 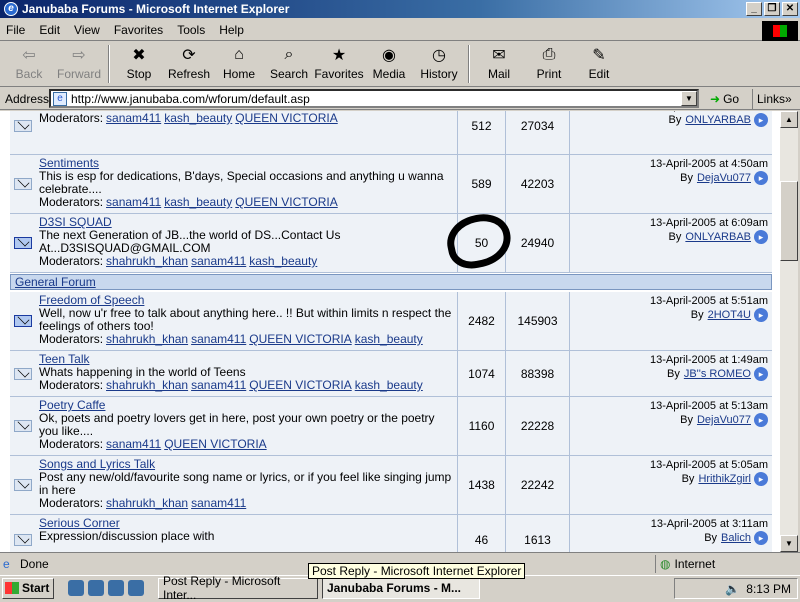 What do you see at coordinates (717, 374) in the screenshot?
I see `last-poster-link: JB''s ROMEO` at bounding box center [717, 374].